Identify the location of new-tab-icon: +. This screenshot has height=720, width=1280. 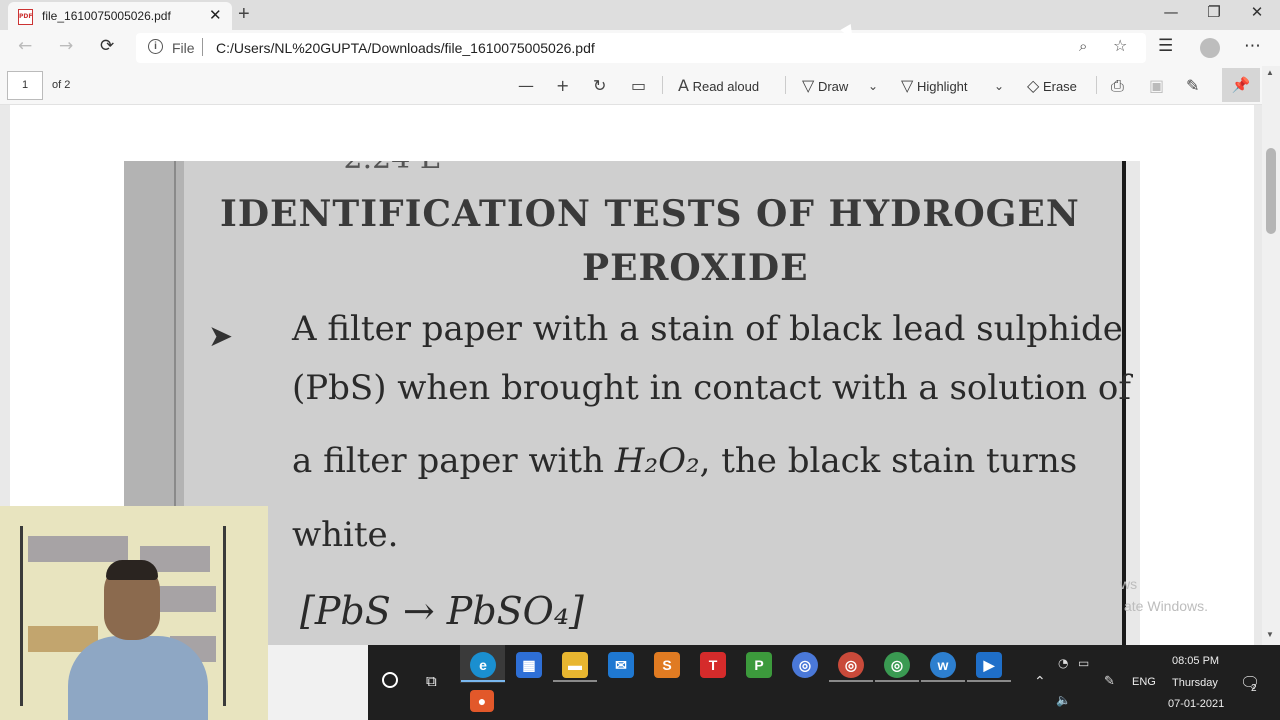
(244, 14).